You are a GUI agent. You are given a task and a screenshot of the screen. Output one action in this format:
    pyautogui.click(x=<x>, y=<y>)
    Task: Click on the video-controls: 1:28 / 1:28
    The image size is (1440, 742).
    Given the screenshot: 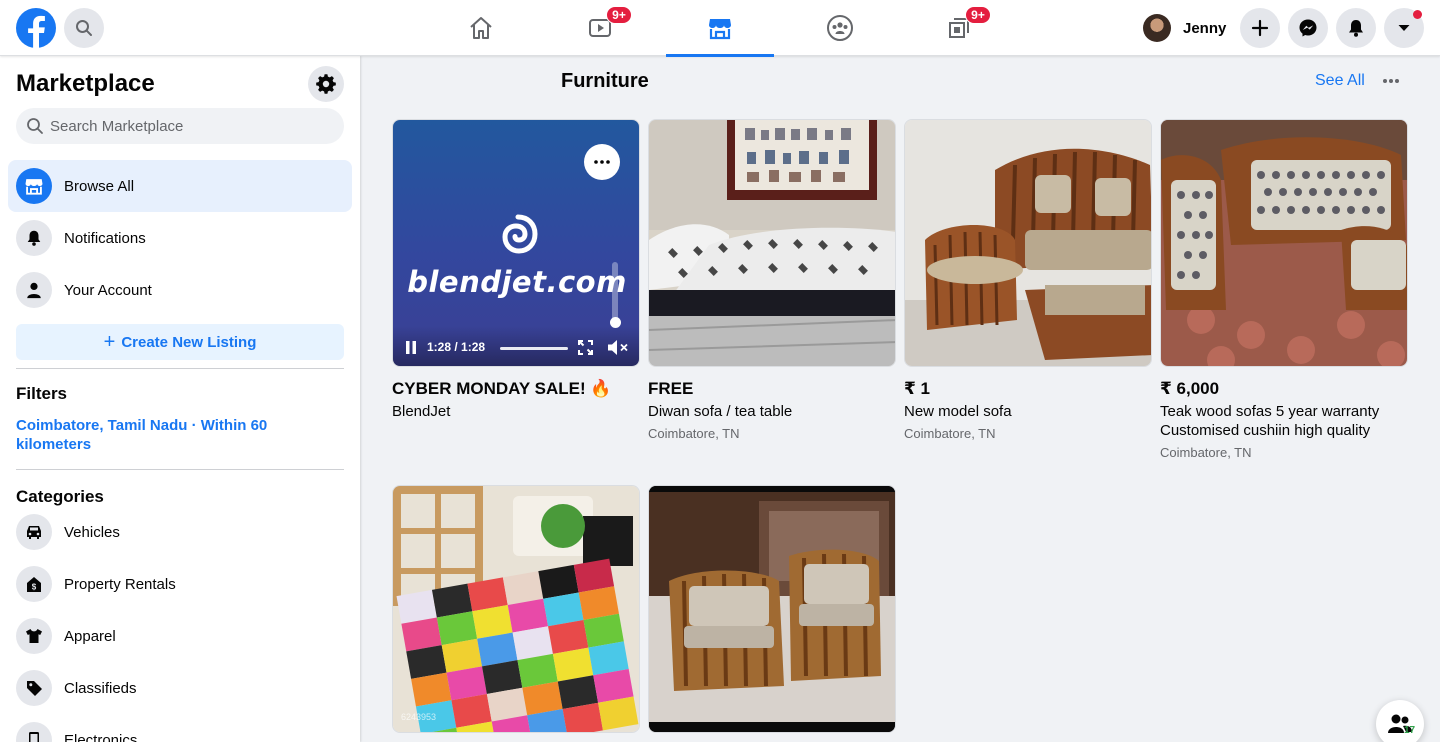 What is the action you would take?
    pyautogui.click(x=516, y=346)
    